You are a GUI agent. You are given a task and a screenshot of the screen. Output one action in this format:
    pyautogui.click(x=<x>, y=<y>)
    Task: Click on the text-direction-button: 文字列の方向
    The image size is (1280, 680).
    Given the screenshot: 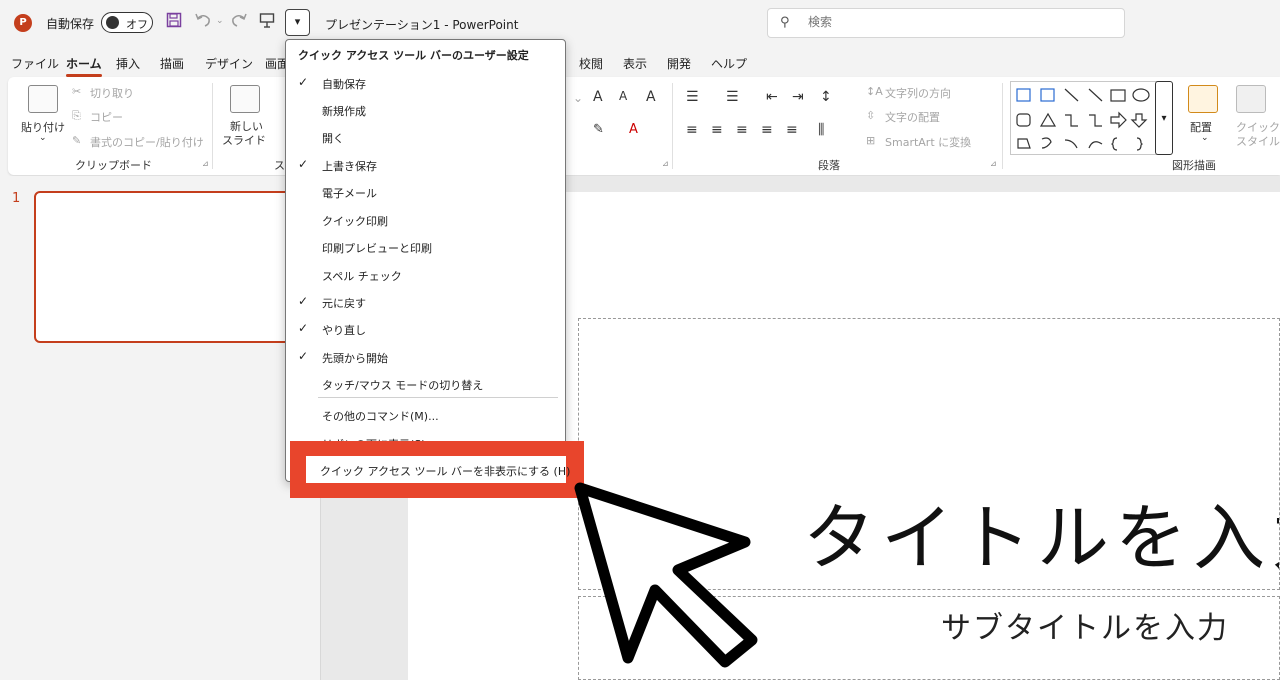 What is the action you would take?
    pyautogui.click(x=918, y=93)
    